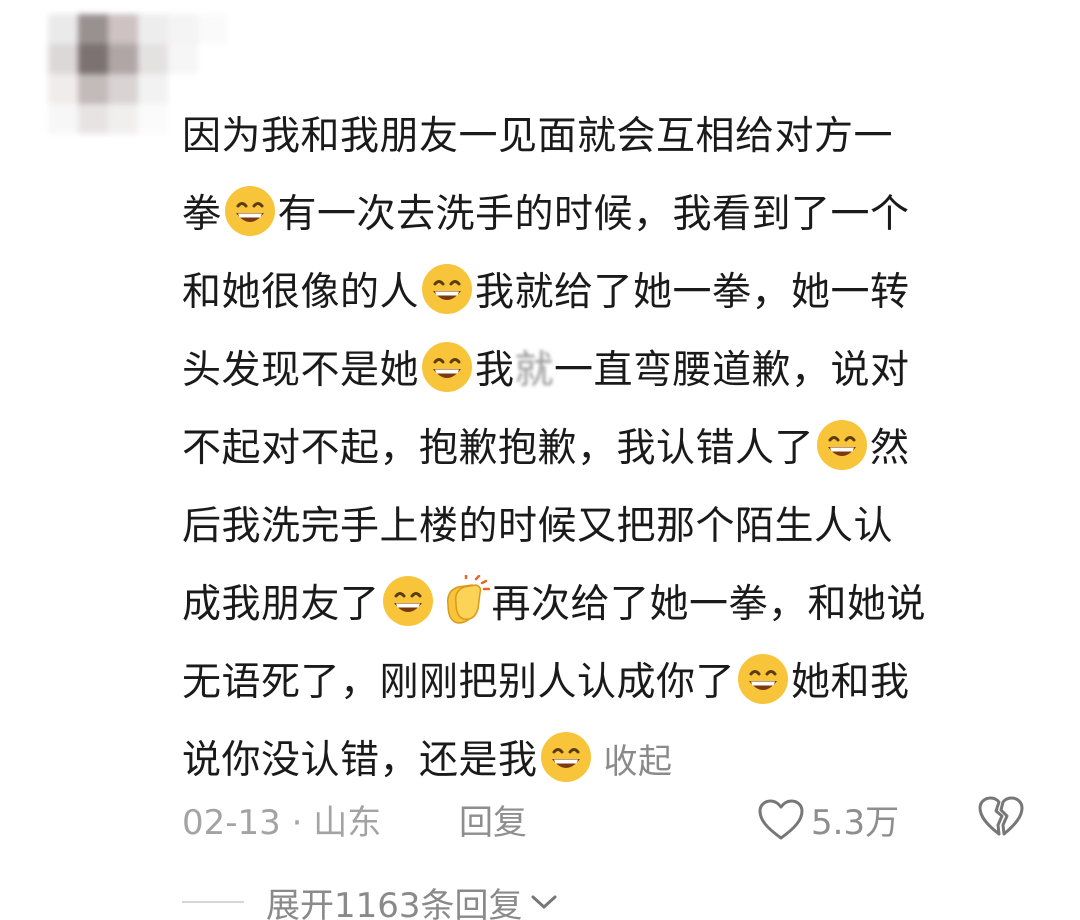  I want to click on like-count: 5.3万, so click(855, 823).